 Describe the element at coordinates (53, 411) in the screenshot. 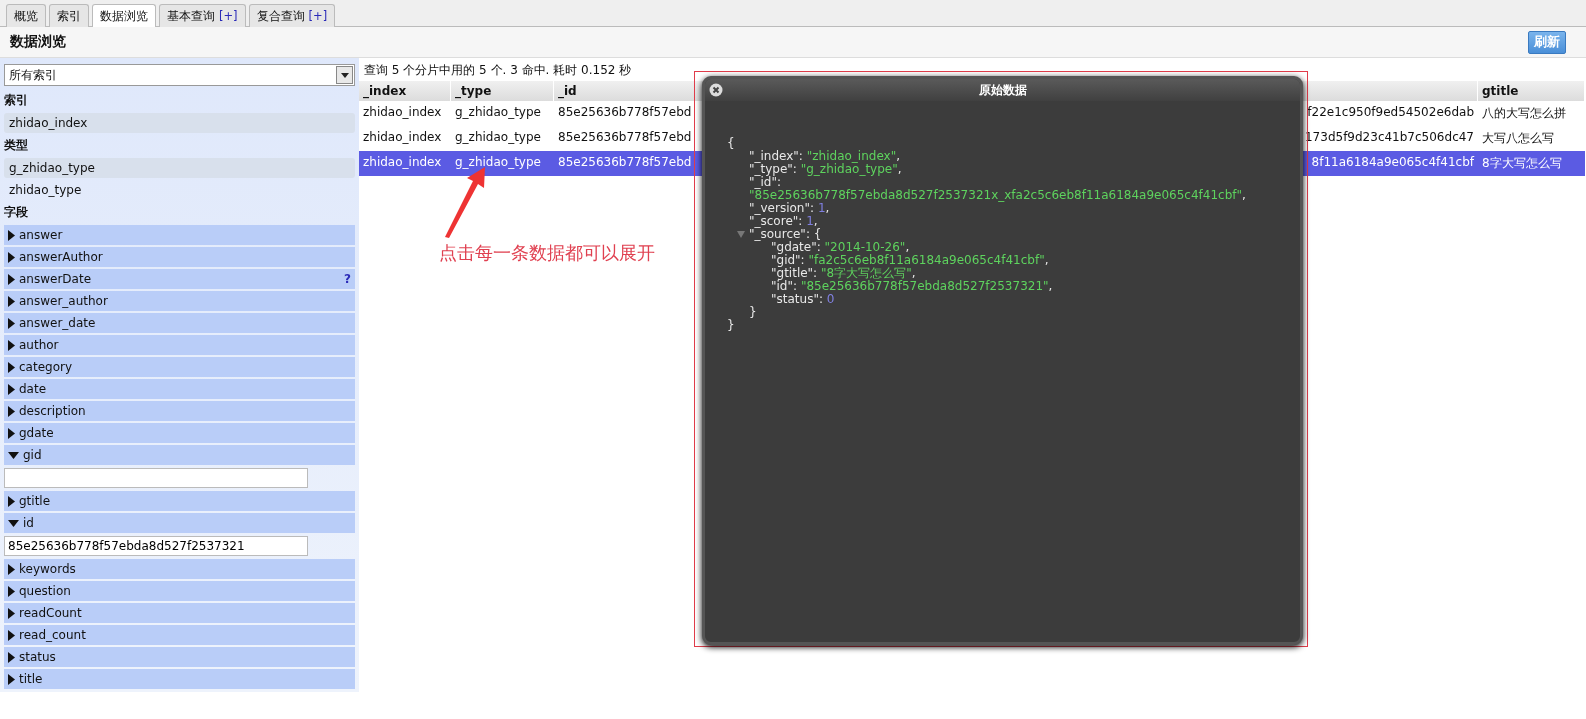

I see `field-name: description` at that location.